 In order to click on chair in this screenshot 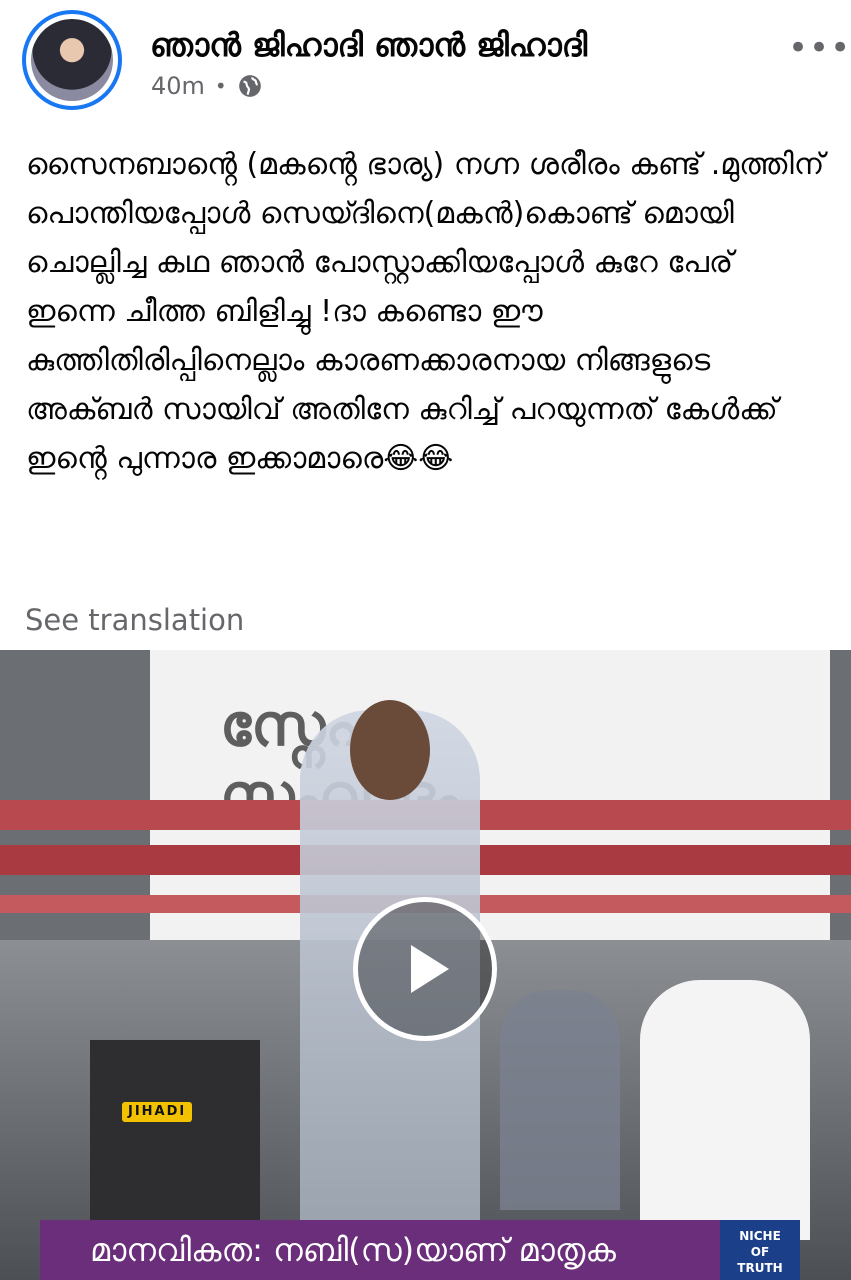, I will do `click(175, 1130)`.